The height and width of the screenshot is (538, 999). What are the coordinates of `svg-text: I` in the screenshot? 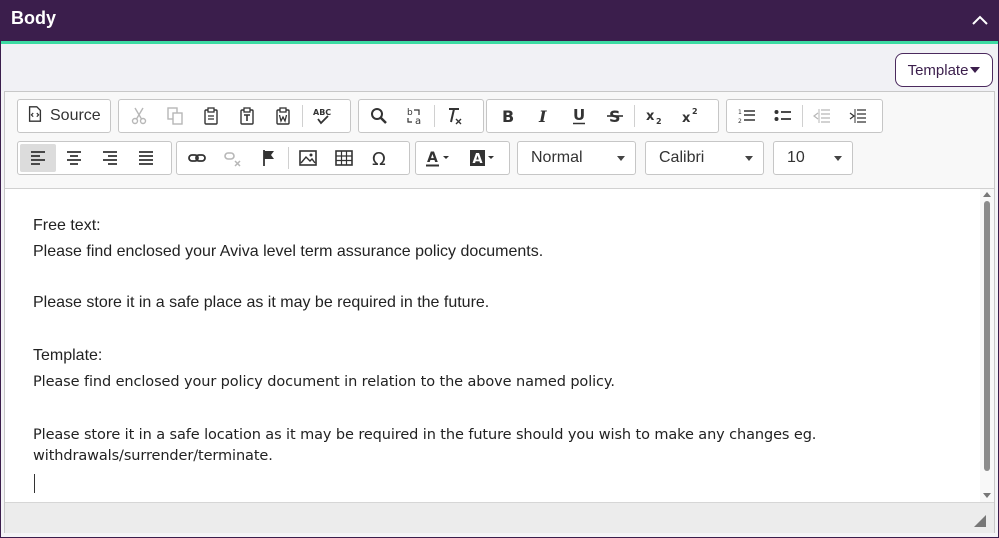 It's located at (542, 116).